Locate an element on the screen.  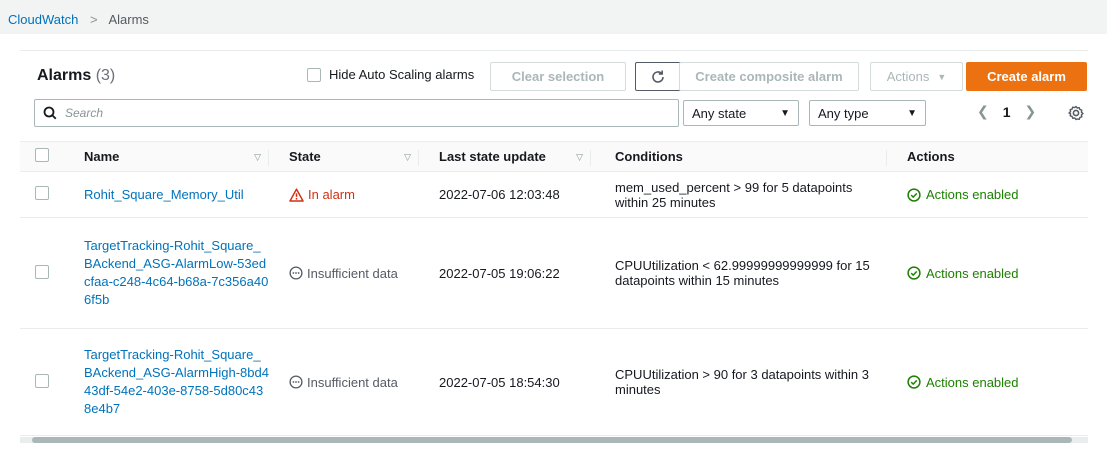
breadcrumb-cloudwatch-link: CloudWatch is located at coordinates (43, 19).